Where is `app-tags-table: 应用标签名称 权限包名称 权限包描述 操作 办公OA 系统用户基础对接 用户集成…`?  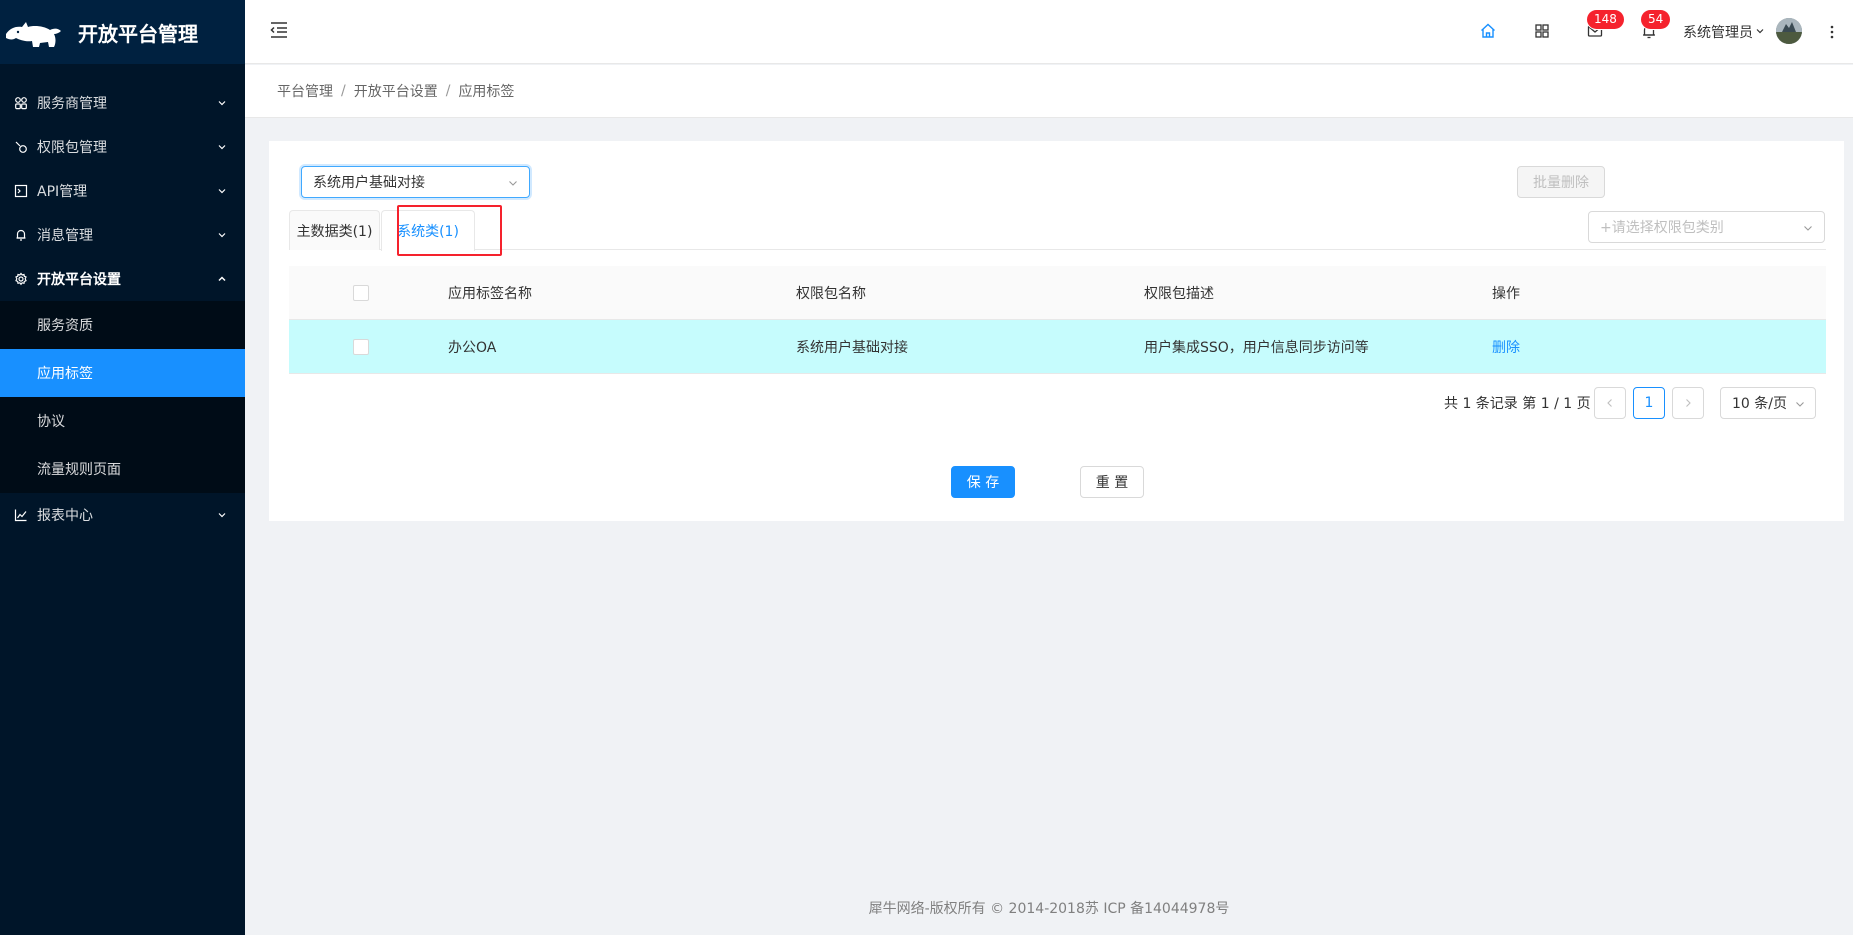
app-tags-table: 应用标签名称 权限包名称 权限包描述 操作 办公OA 系统用户基础对接 用户集成… is located at coordinates (1057, 320).